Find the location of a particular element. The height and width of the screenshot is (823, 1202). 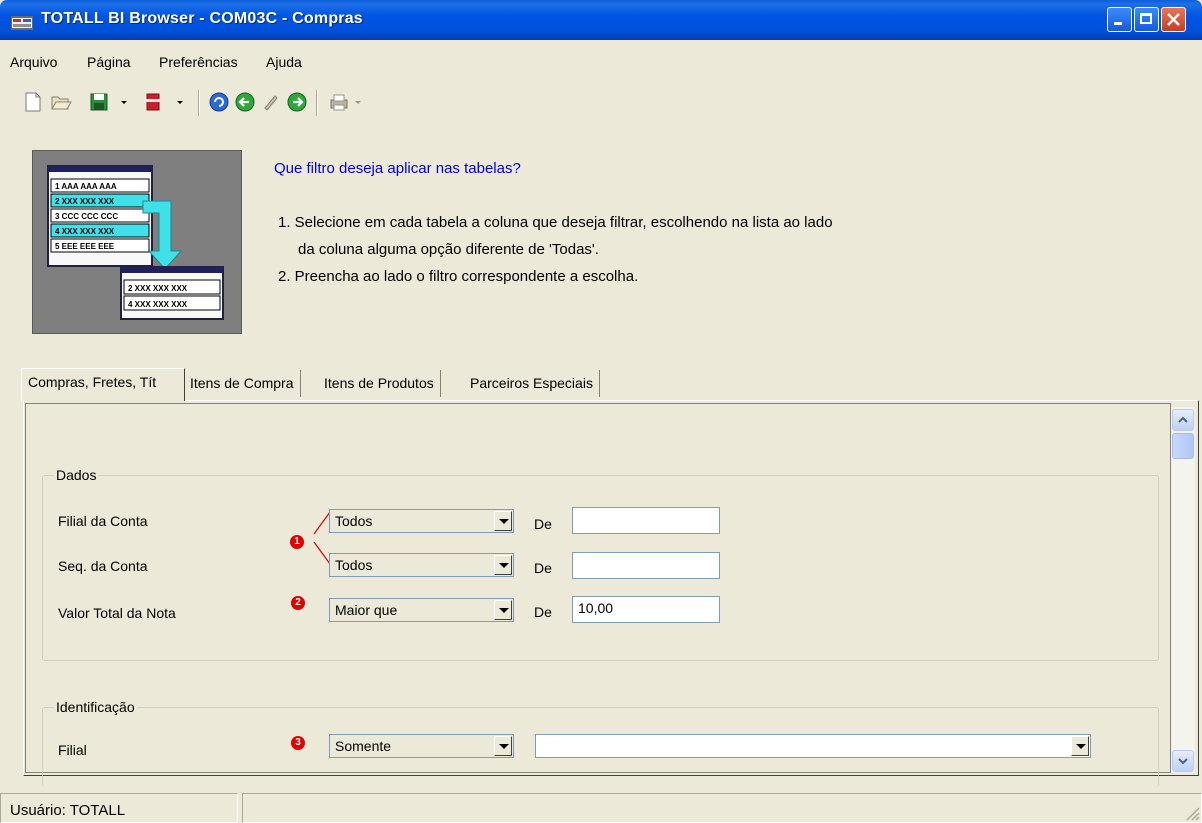

illus-result-row-2: 4 XXX XXX XXX is located at coordinates (158, 304).